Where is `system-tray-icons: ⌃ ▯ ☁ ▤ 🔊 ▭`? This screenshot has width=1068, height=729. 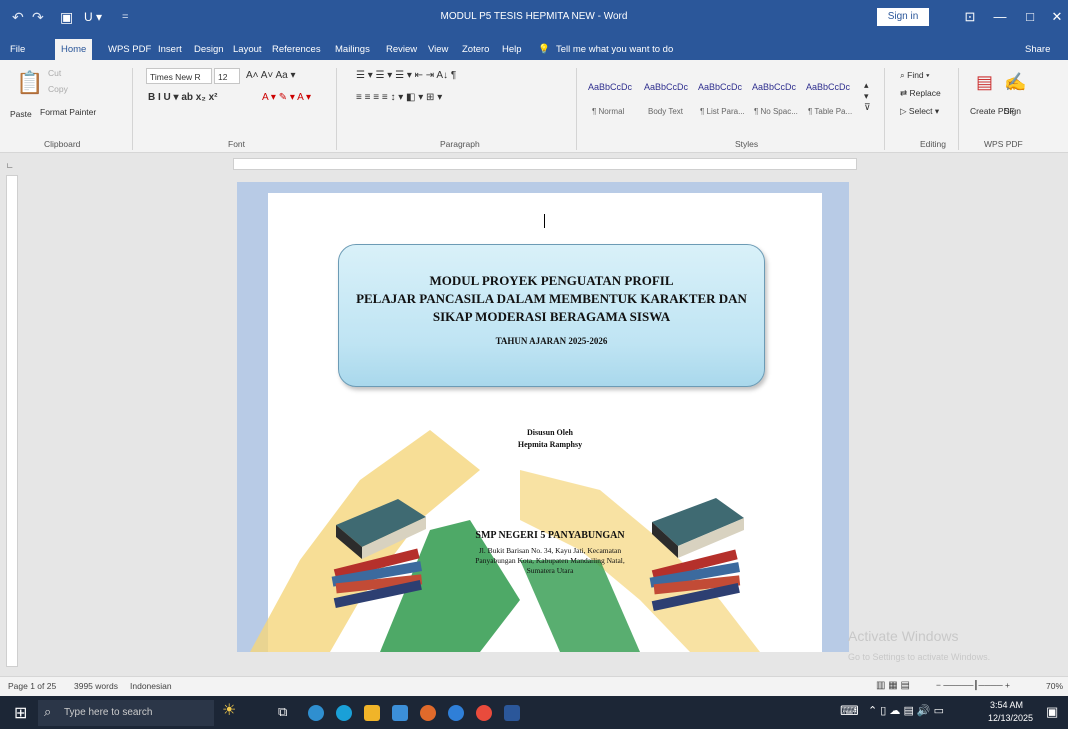 system-tray-icons: ⌃ ▯ ☁ ▤ 🔊 ▭ is located at coordinates (906, 710).